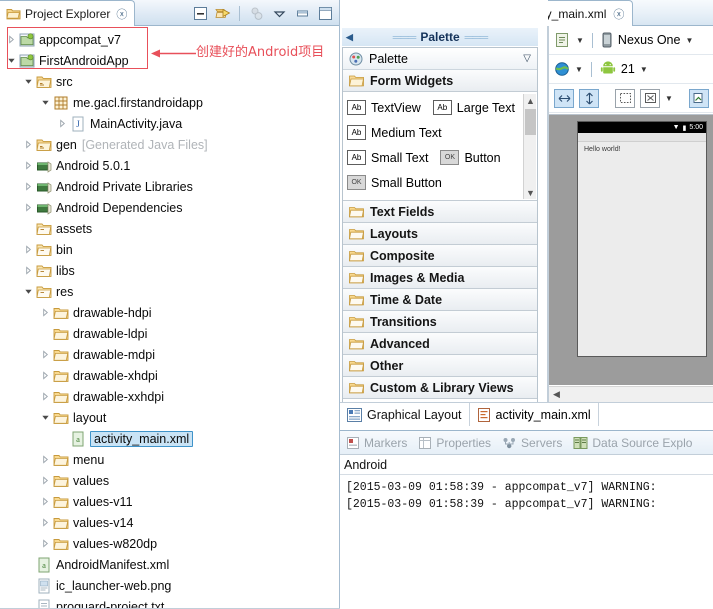  Describe the element at coordinates (527, 58) in the screenshot. I see `chevron-down-icon: ▽` at that location.